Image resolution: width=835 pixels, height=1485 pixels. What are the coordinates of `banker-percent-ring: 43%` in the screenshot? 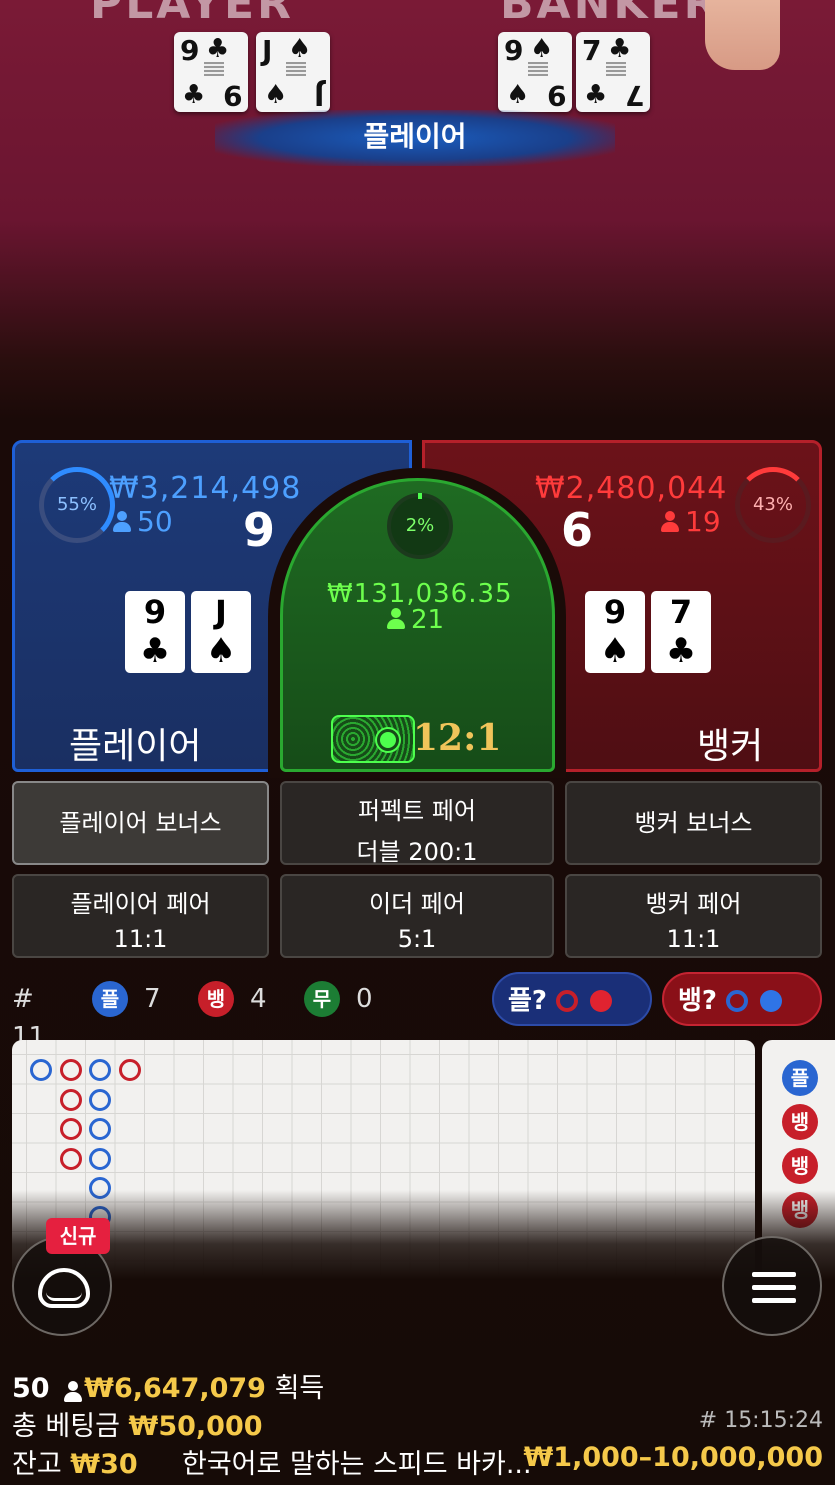 It's located at (773, 505).